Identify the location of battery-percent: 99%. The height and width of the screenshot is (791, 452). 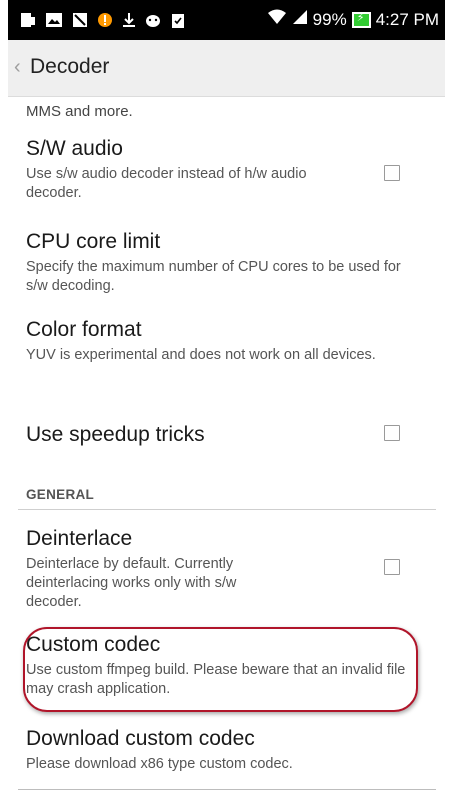
(329, 19).